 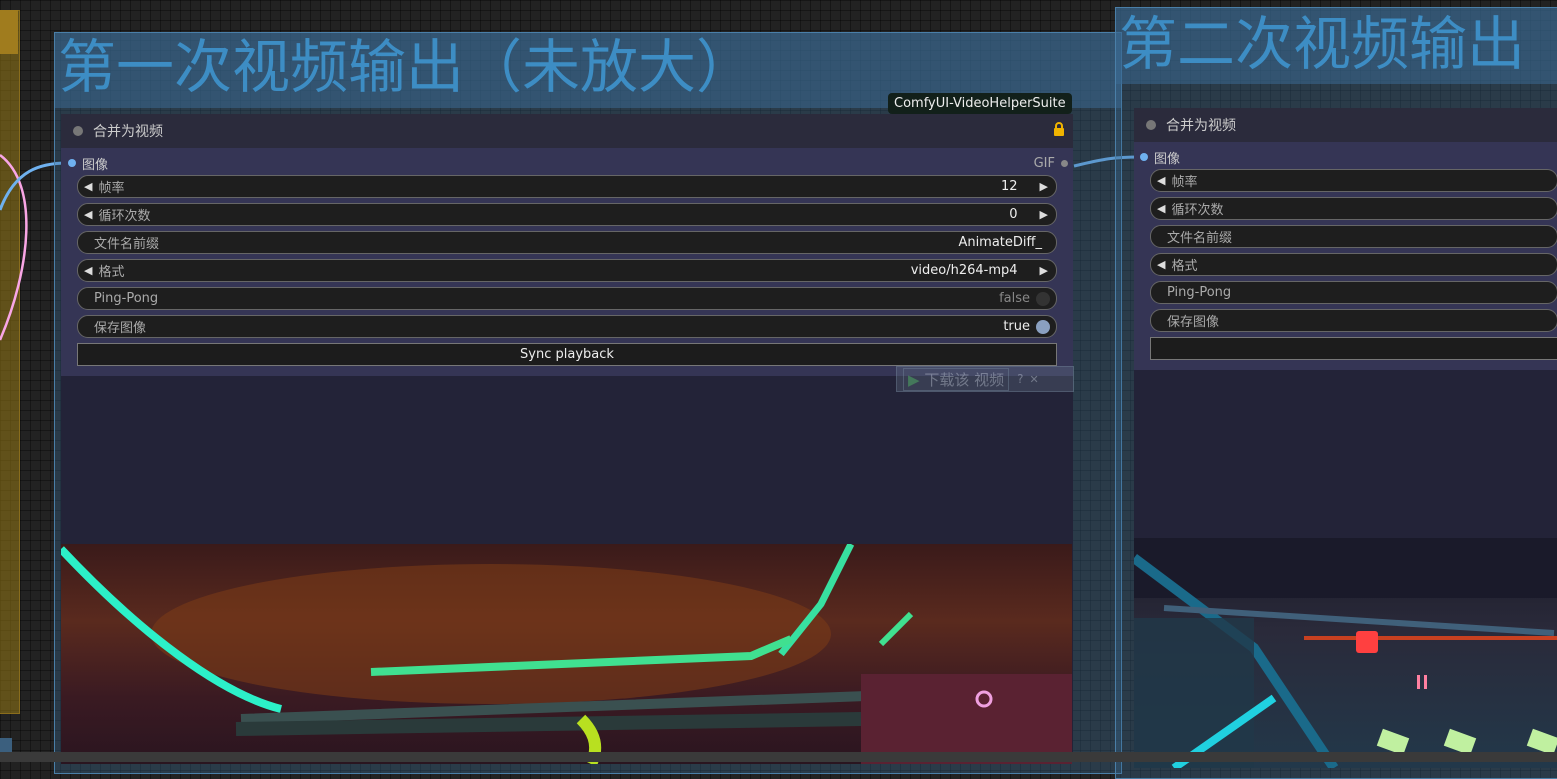 I want to click on toggle-off-icon, so click(x=1043, y=298).